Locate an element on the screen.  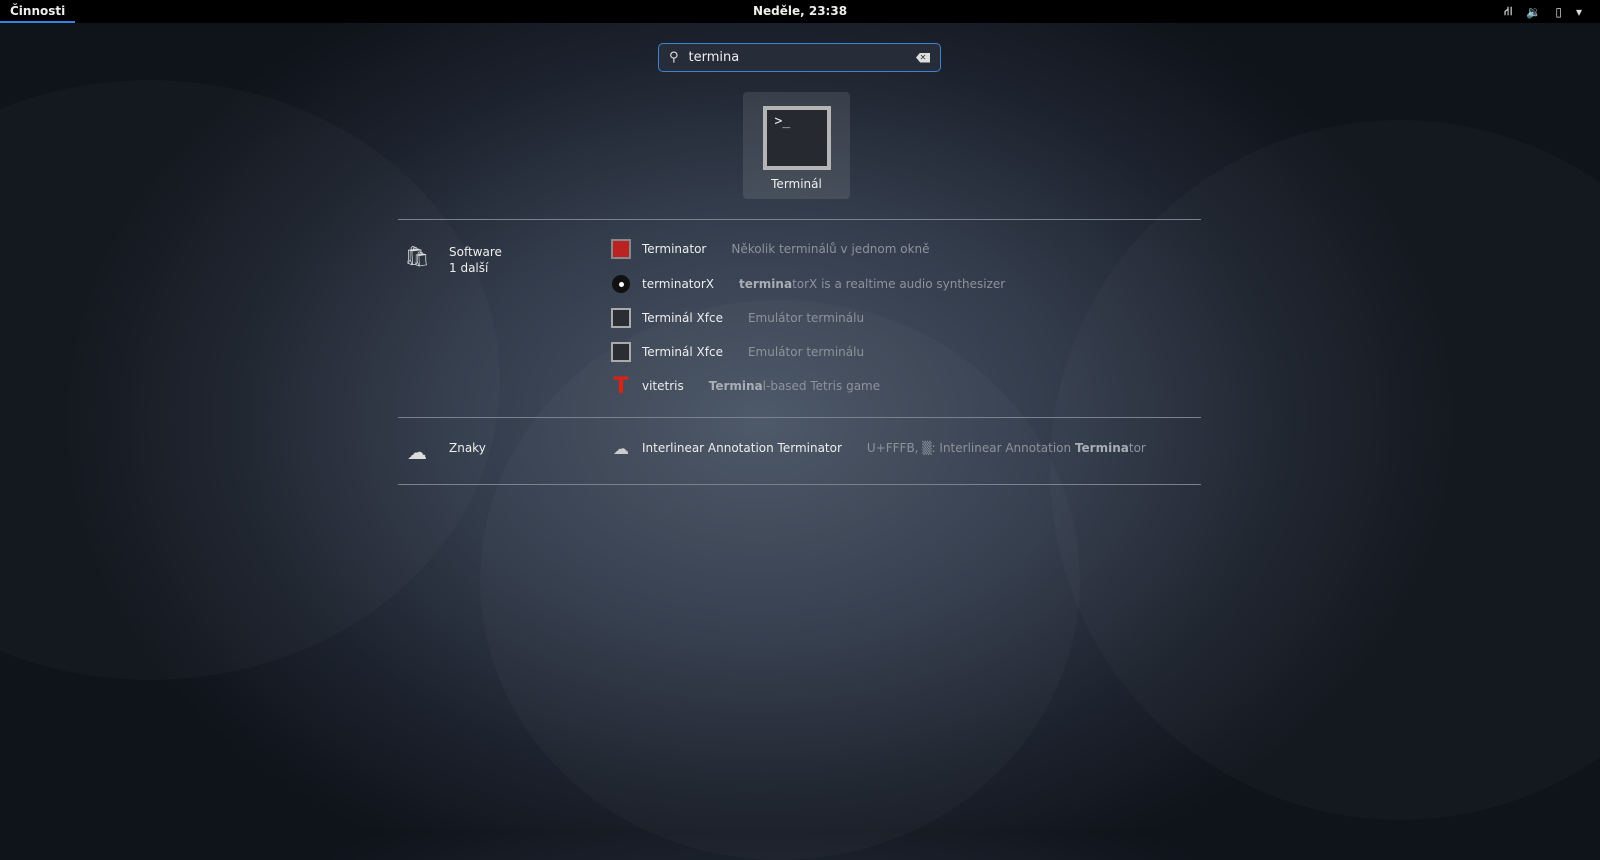
search-field: ⚲ ✕ is located at coordinates (799, 57).